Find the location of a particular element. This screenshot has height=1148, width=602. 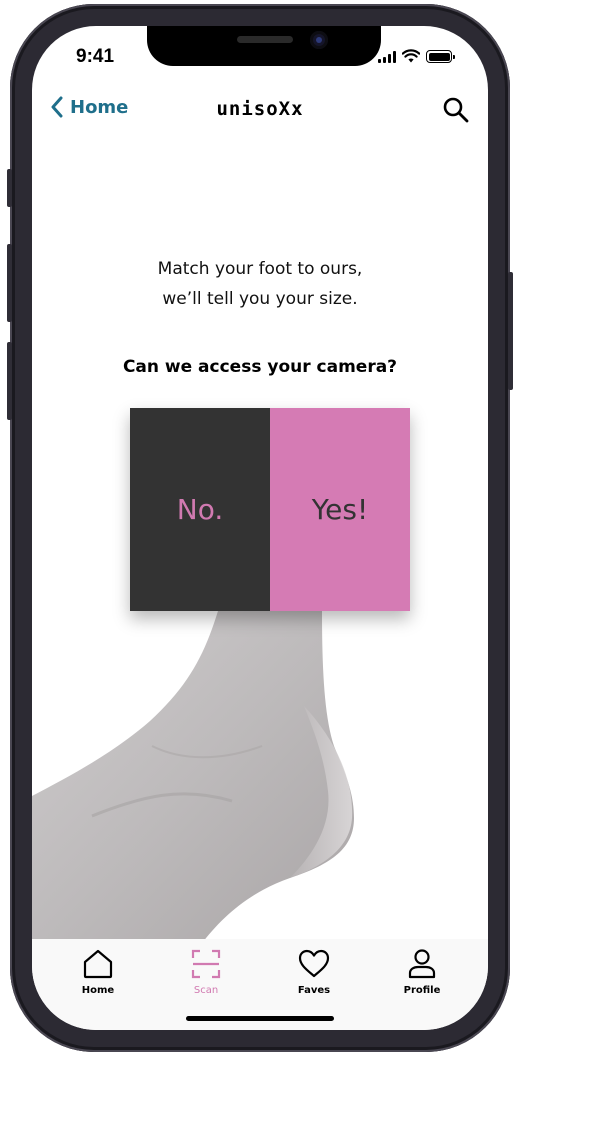

tab-faves-label: Faves is located at coordinates (314, 990).